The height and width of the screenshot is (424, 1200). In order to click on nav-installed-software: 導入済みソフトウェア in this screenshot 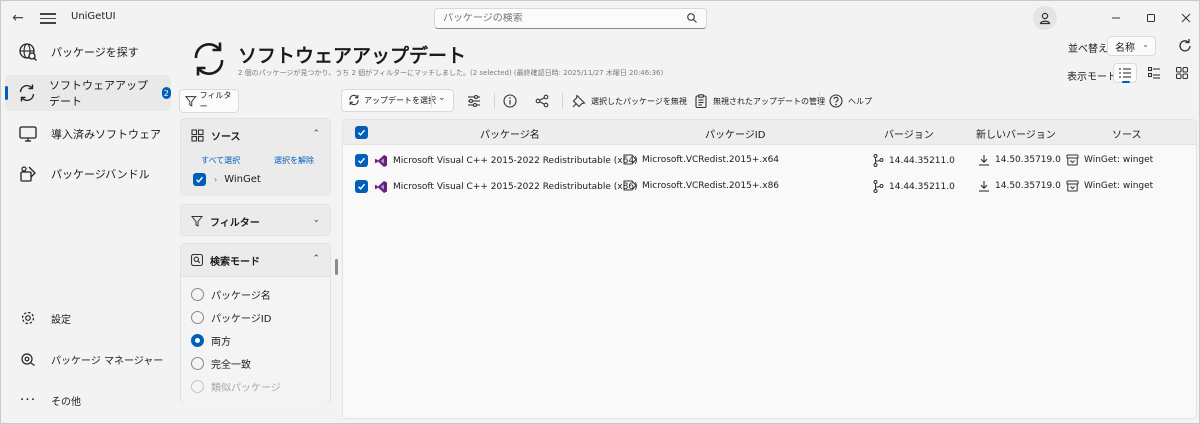, I will do `click(88, 134)`.